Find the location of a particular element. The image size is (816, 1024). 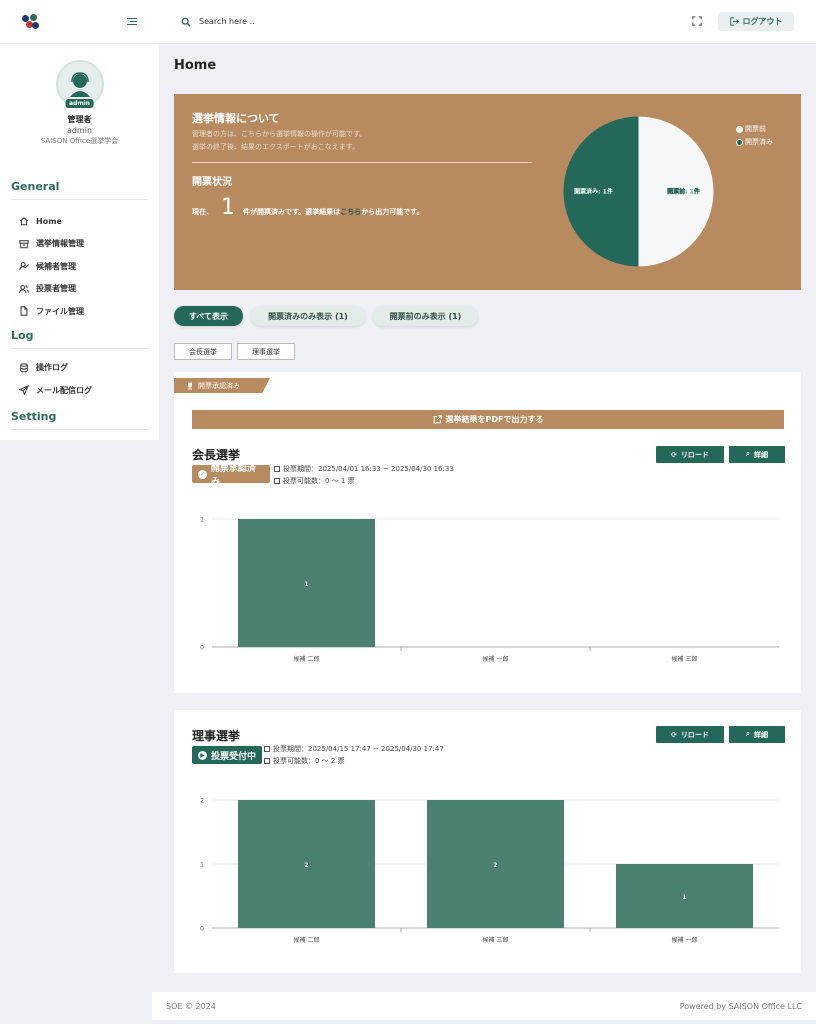

external-link-icon is located at coordinates (437, 419).